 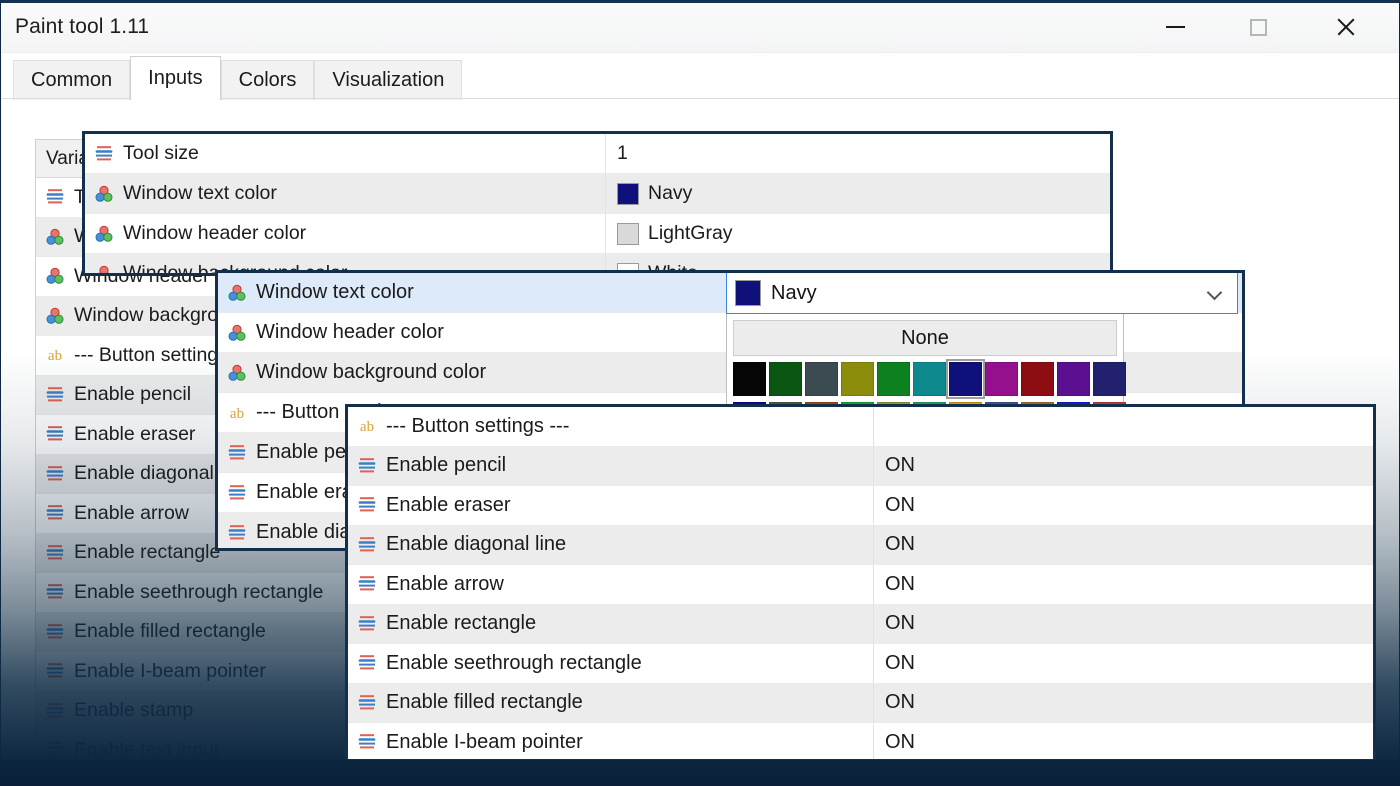 I want to click on property-row: Tool size 1, so click(x=597, y=154).